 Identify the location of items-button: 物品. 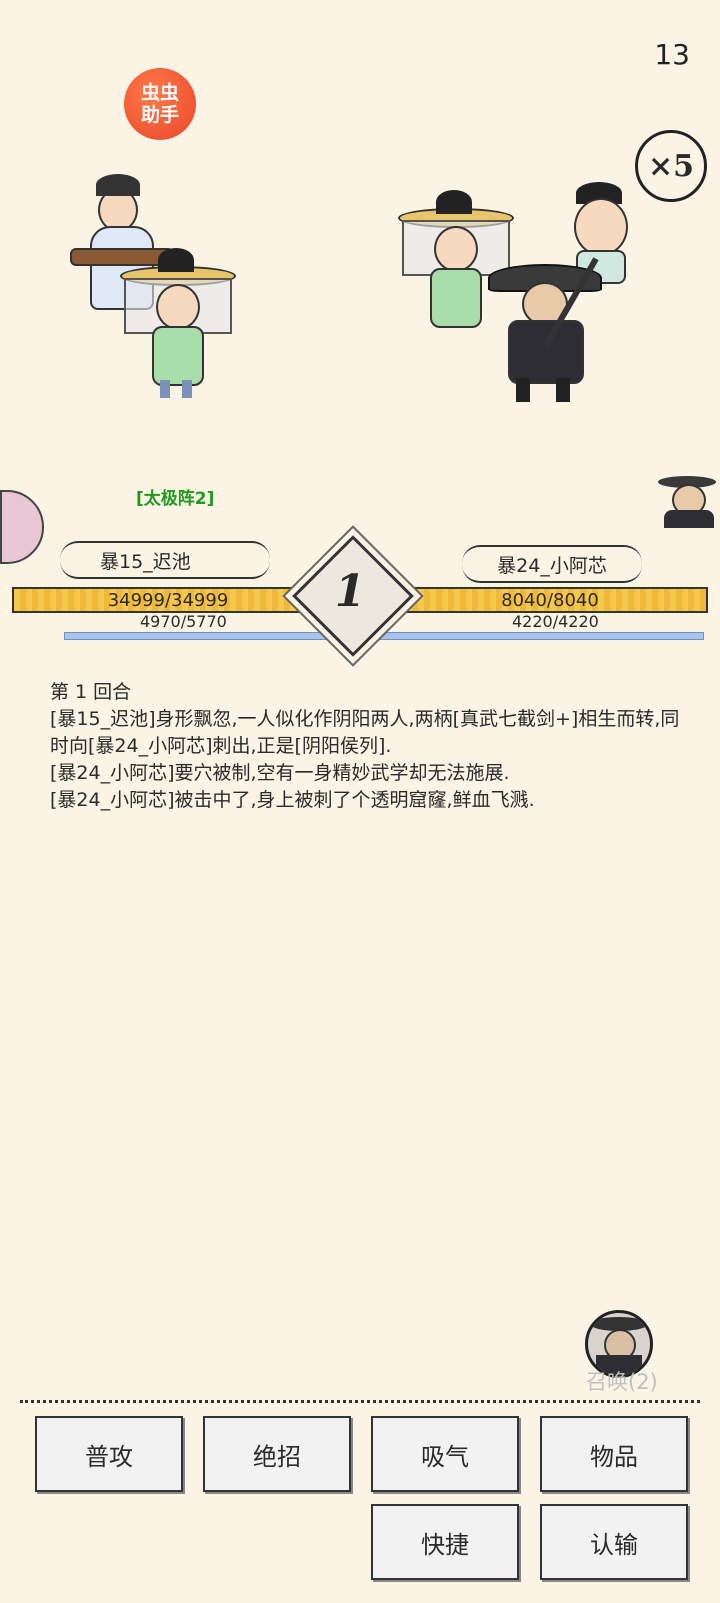
(614, 1454).